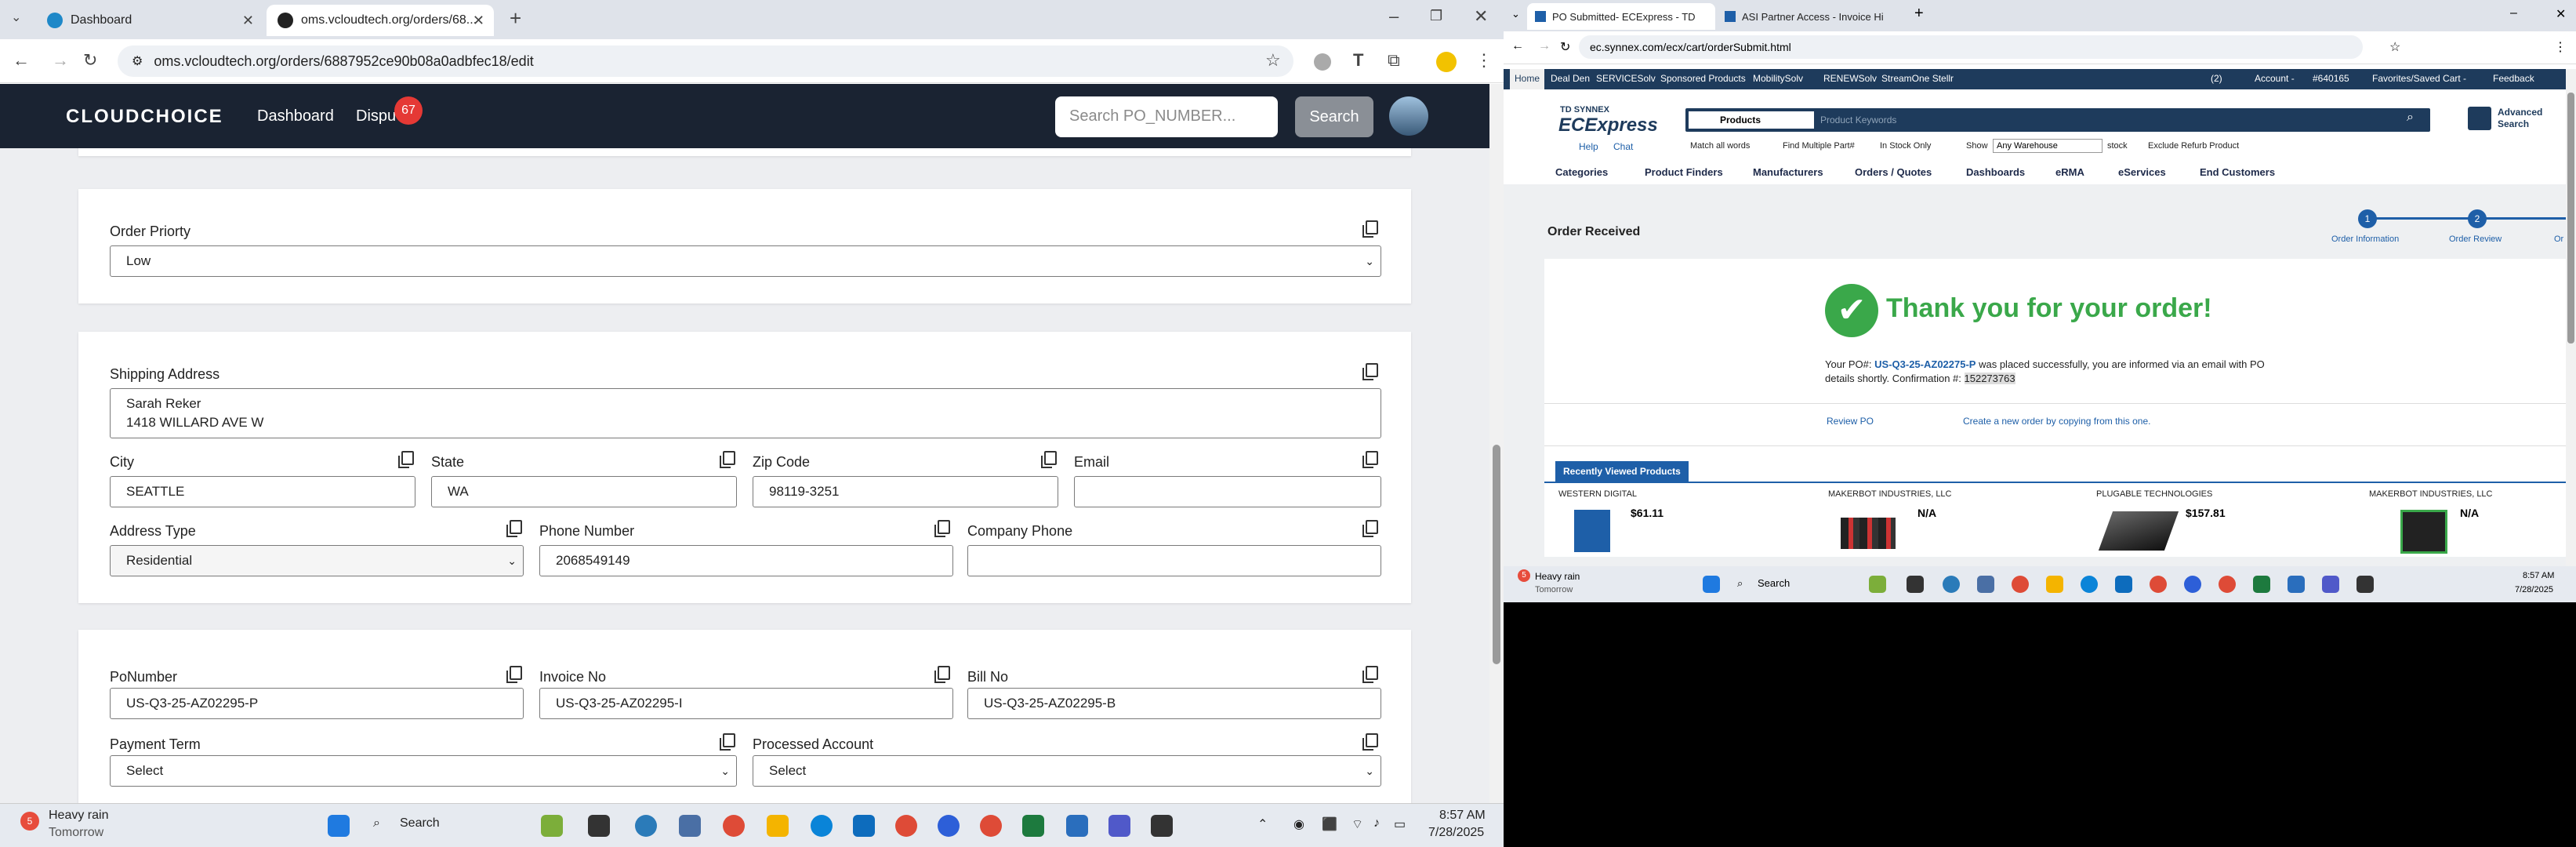  Describe the element at coordinates (1394, 60) in the screenshot. I see `extensions-puzzle-icon: ⧉` at that location.